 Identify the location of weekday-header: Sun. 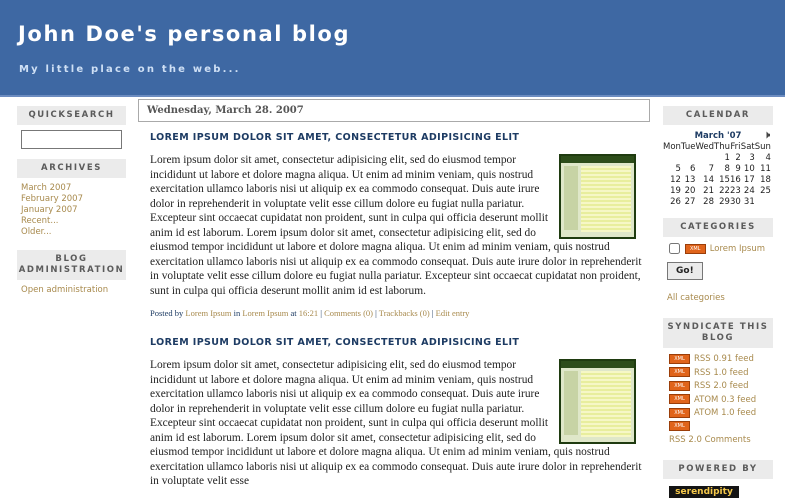
(762, 147).